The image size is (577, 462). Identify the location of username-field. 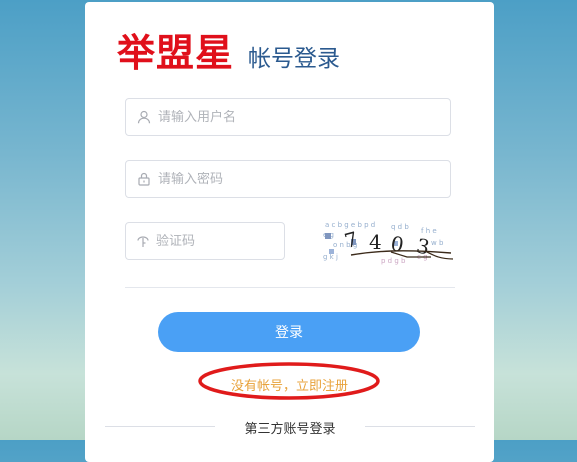
(288, 117).